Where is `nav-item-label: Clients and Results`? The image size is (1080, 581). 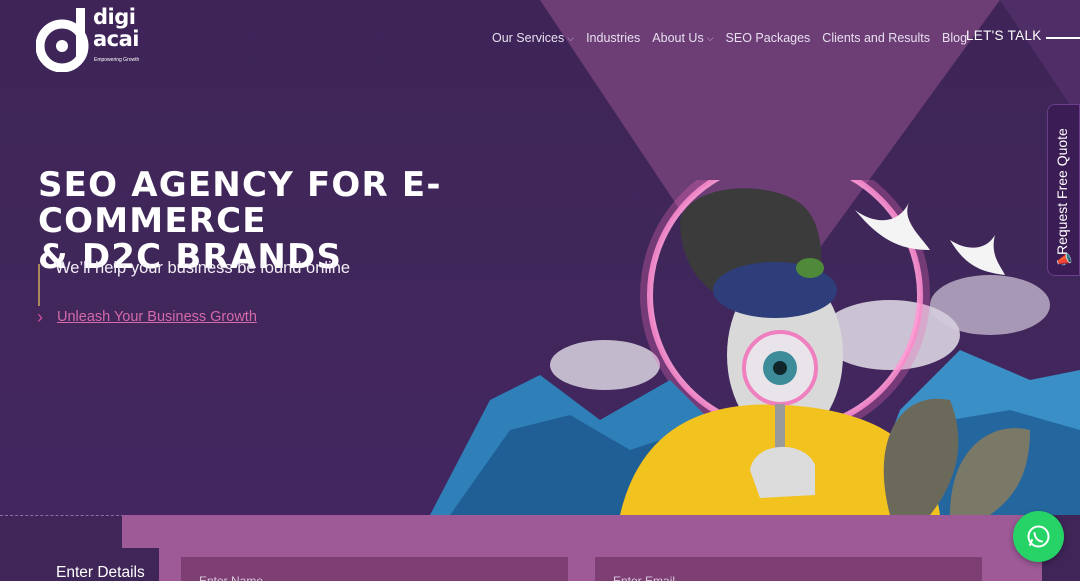 nav-item-label: Clients and Results is located at coordinates (876, 38).